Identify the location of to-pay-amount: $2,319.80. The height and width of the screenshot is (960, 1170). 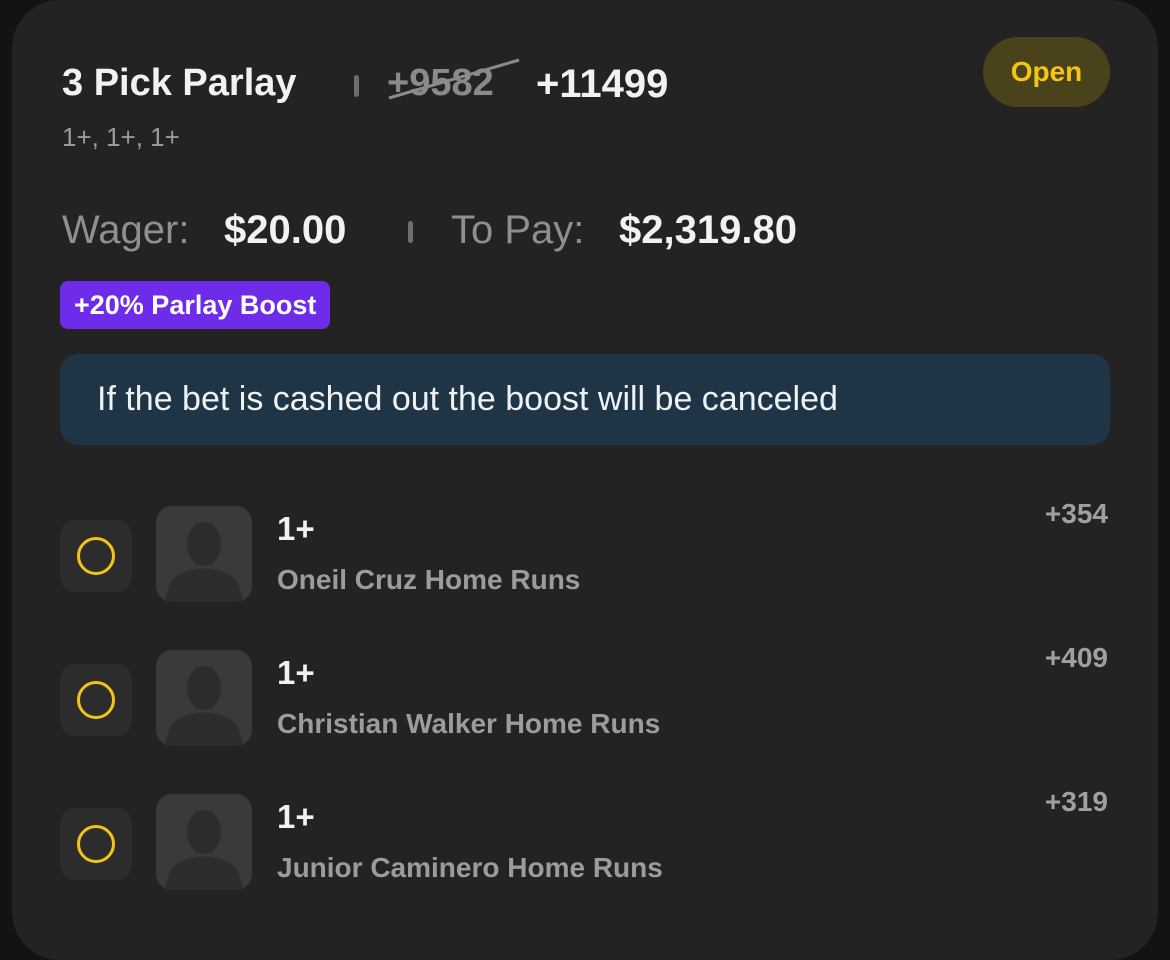
(708, 230).